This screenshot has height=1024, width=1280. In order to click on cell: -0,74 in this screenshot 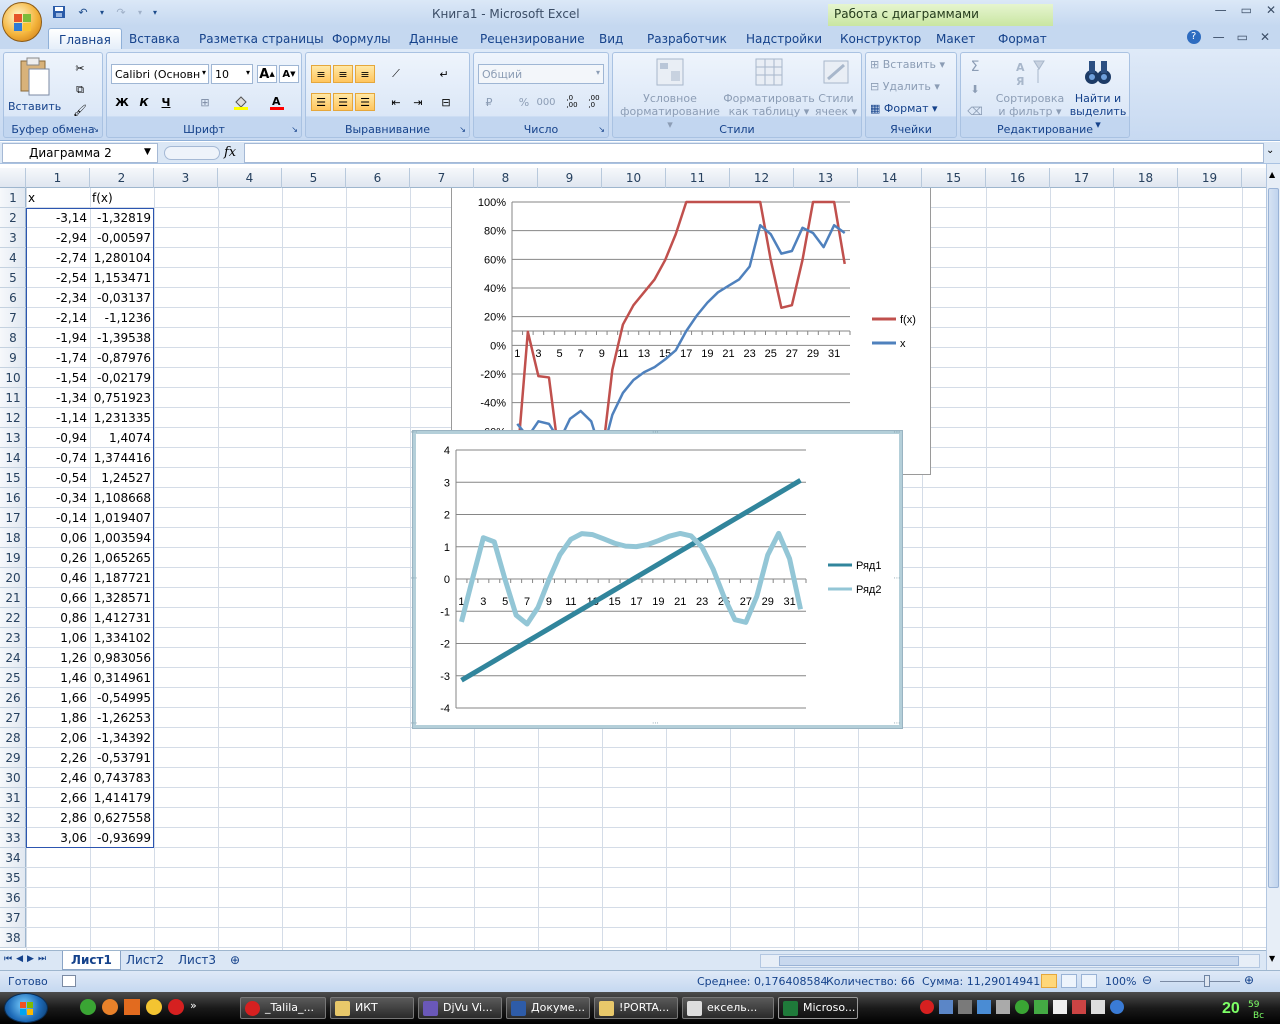, I will do `click(58, 458)`.